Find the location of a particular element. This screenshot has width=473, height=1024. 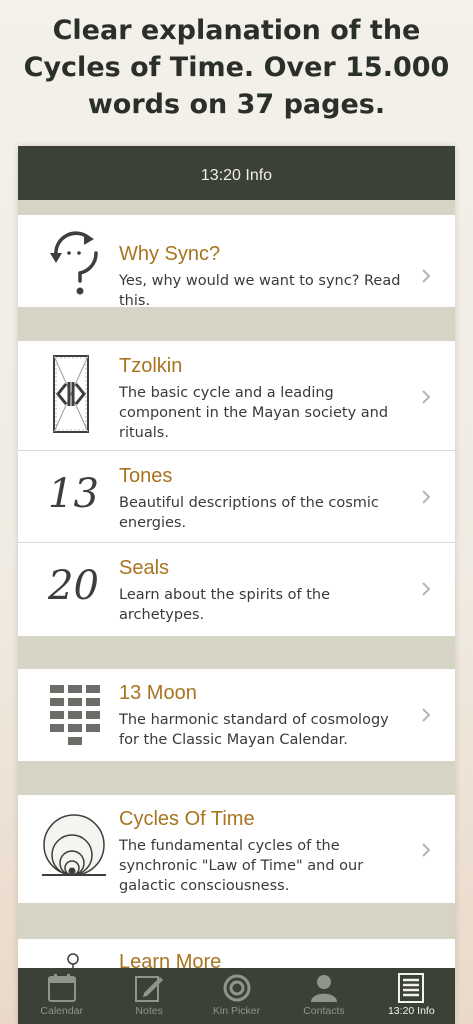

row-title: Cycles Of Time is located at coordinates (187, 819).